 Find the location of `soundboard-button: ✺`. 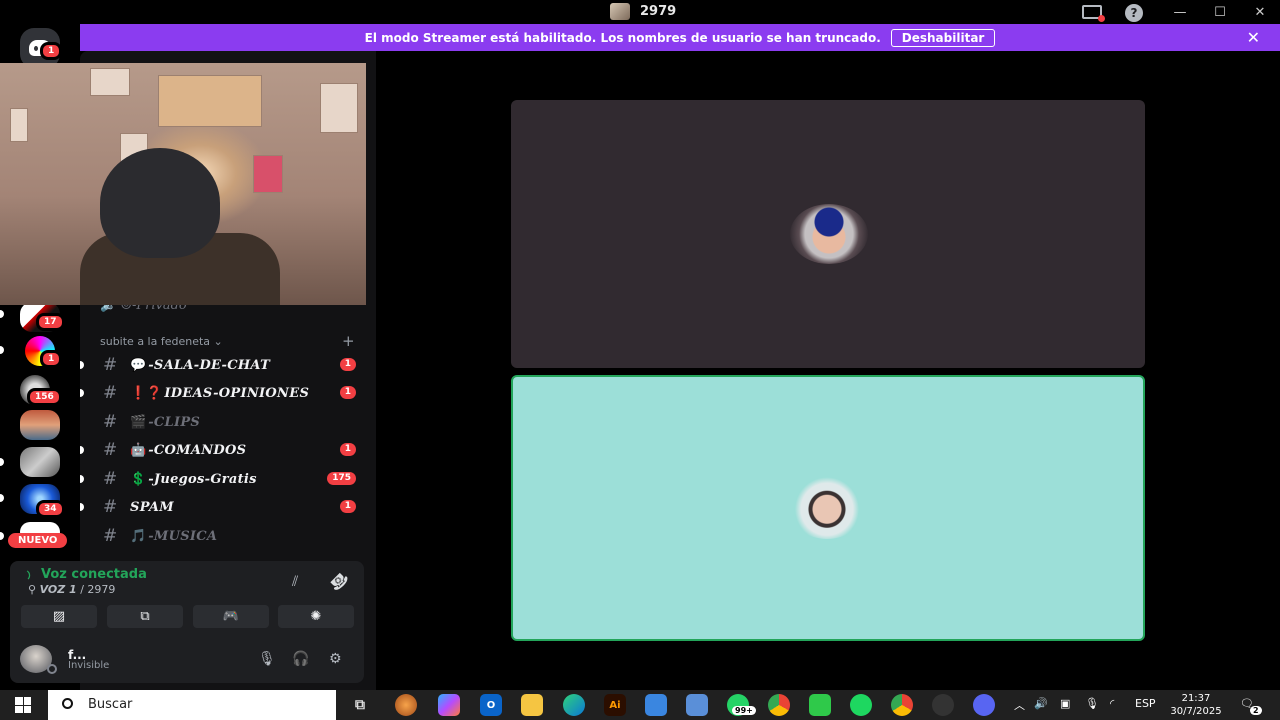

soundboard-button: ✺ is located at coordinates (316, 616).